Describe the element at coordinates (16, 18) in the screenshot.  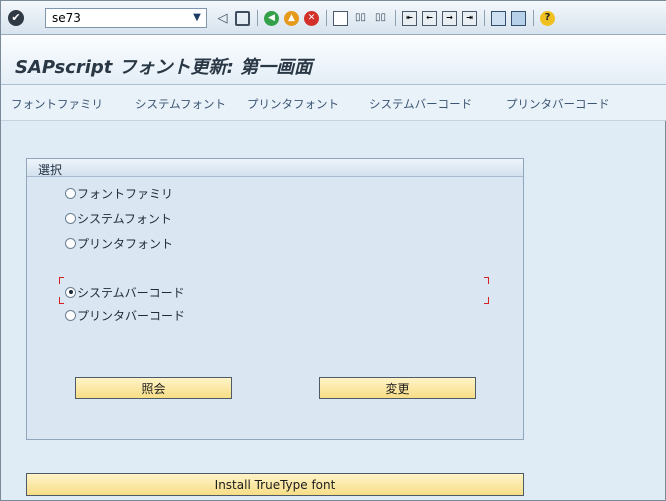
I see `enter-icon: ✔` at that location.